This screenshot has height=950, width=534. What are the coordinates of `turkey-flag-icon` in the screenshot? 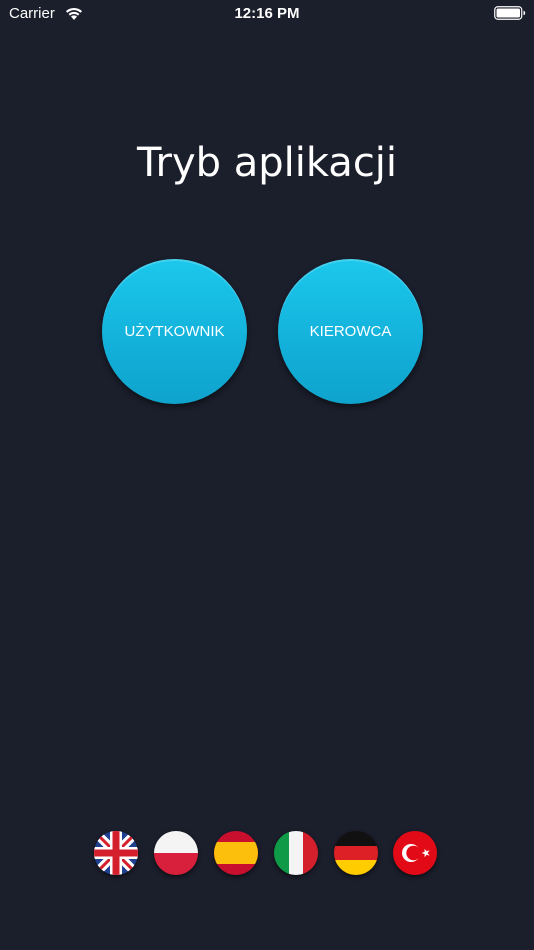 It's located at (415, 853).